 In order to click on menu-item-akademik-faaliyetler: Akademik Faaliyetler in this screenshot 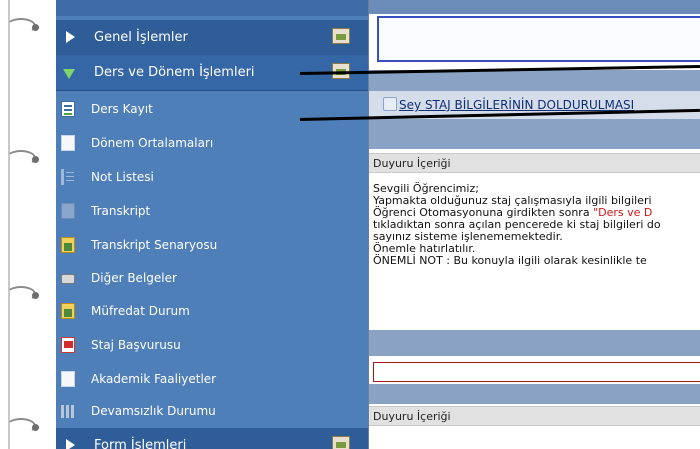, I will do `click(212, 380)`.